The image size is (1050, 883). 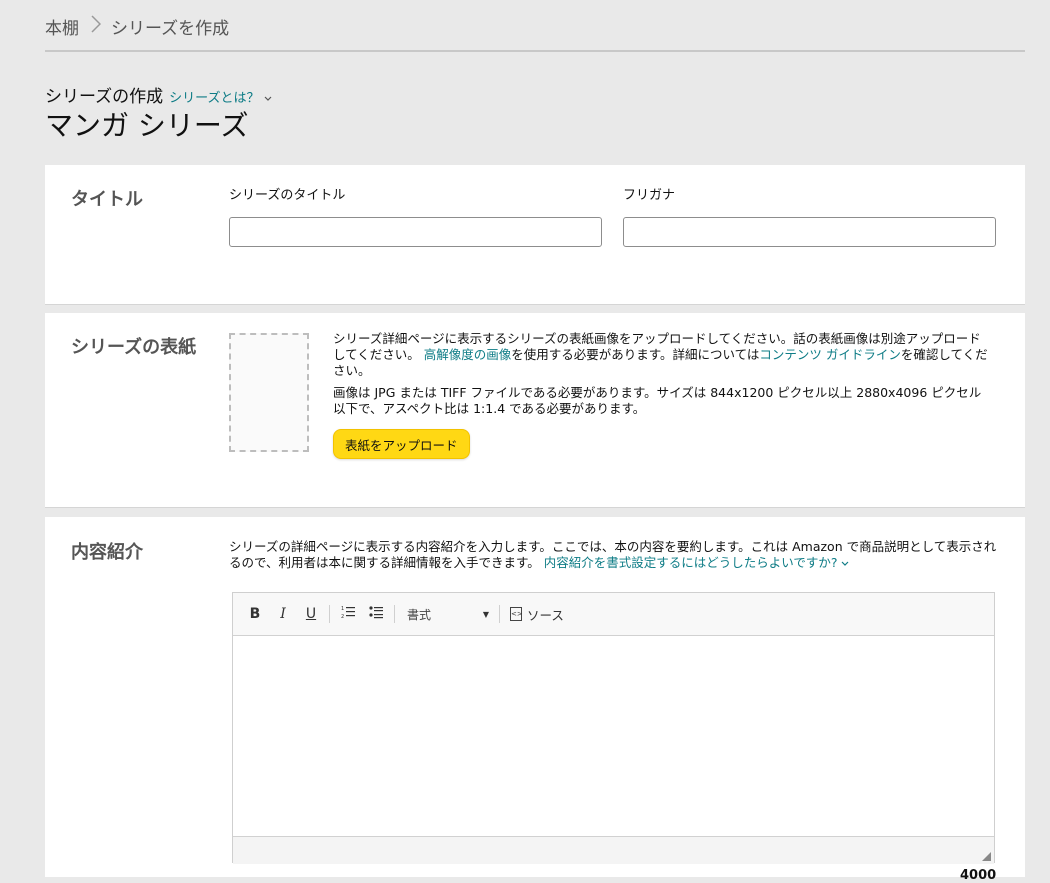 I want to click on cover-section-heading: シリーズの表紙, so click(x=134, y=347).